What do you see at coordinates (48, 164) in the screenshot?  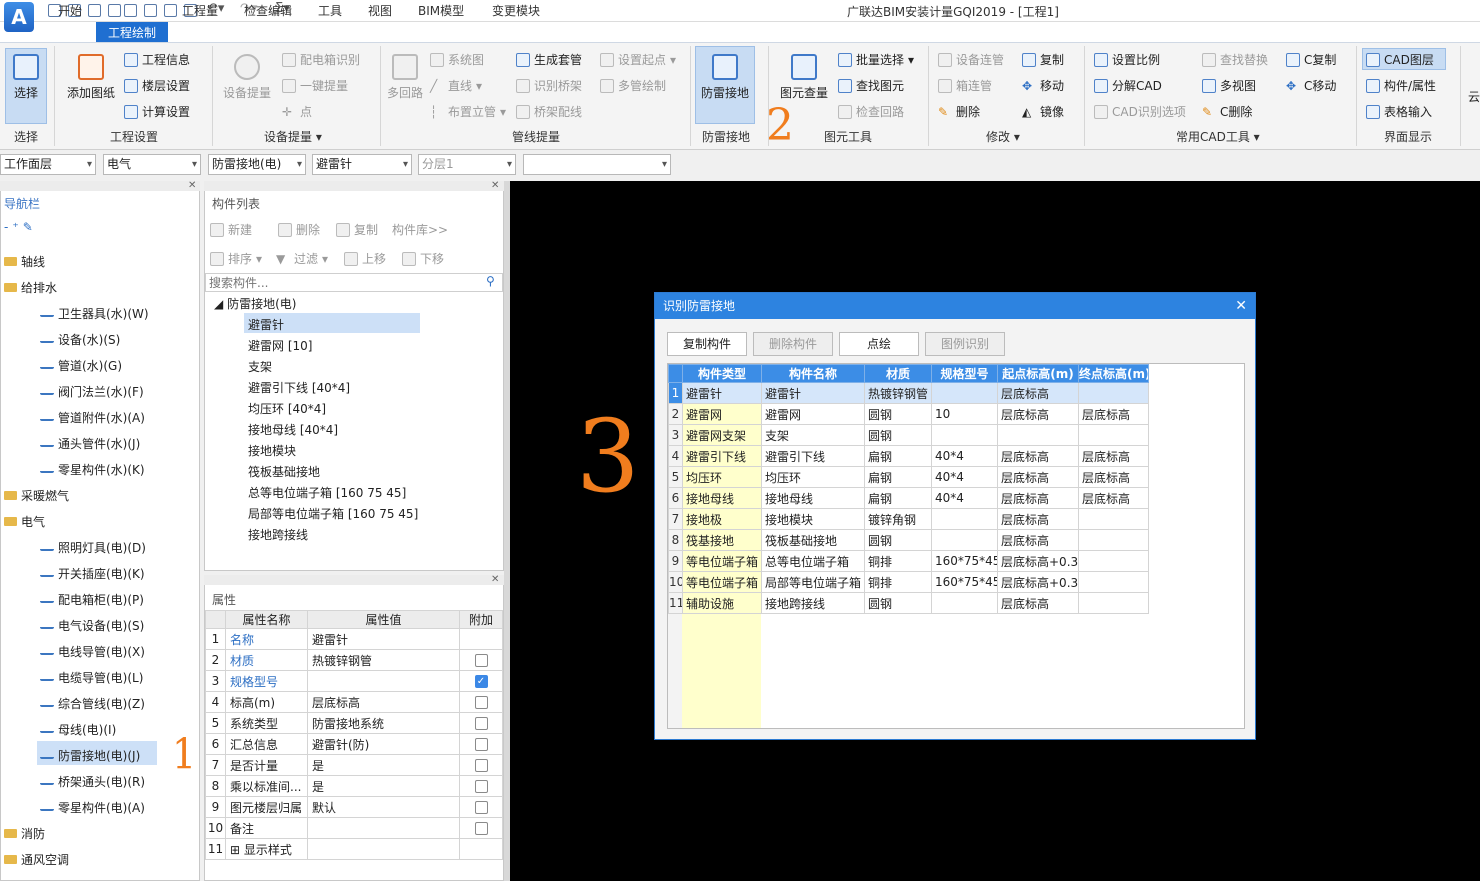 I see `work-layer-select: 工作面层` at bounding box center [48, 164].